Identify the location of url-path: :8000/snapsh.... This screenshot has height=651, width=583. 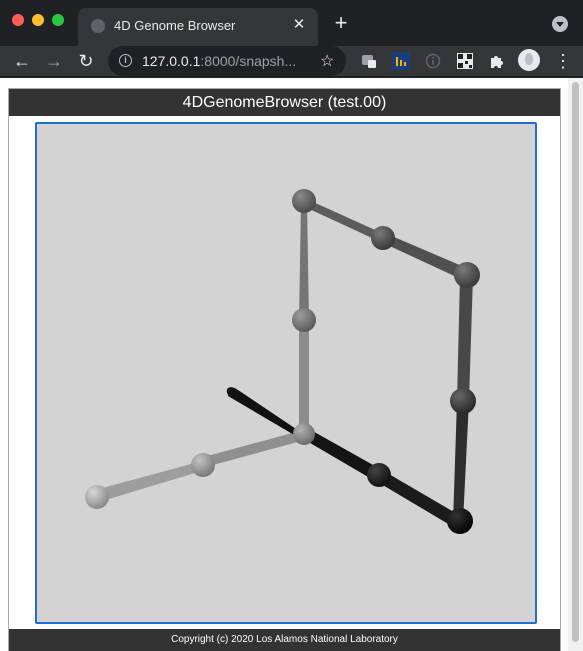
(248, 61).